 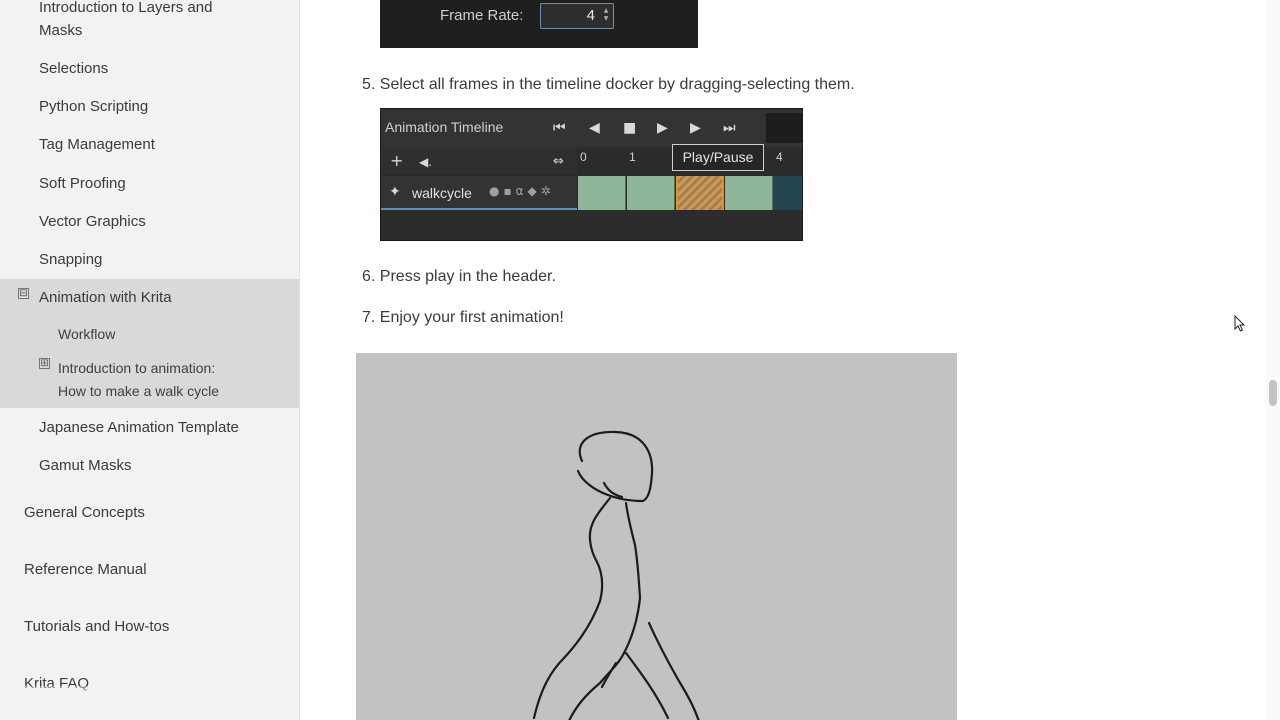 What do you see at coordinates (577, 16) in the screenshot?
I see `framerate-input: 4 ▲ ▼` at bounding box center [577, 16].